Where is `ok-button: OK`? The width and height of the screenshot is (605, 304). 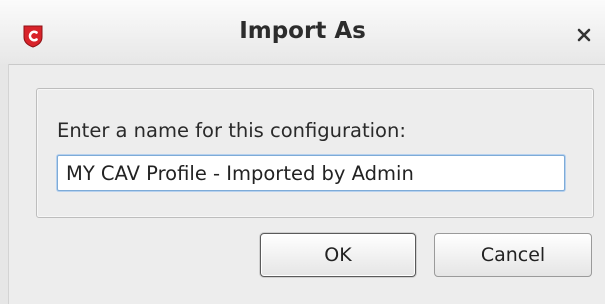
ok-button: OK is located at coordinates (338, 255).